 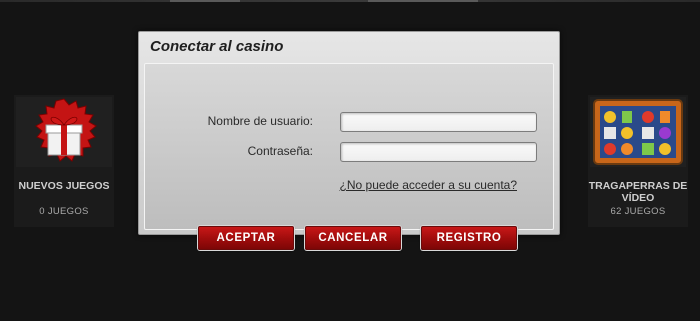 What do you see at coordinates (638, 192) in the screenshot?
I see `category-name: TRAGAPERRAS DE VÍDEO` at bounding box center [638, 192].